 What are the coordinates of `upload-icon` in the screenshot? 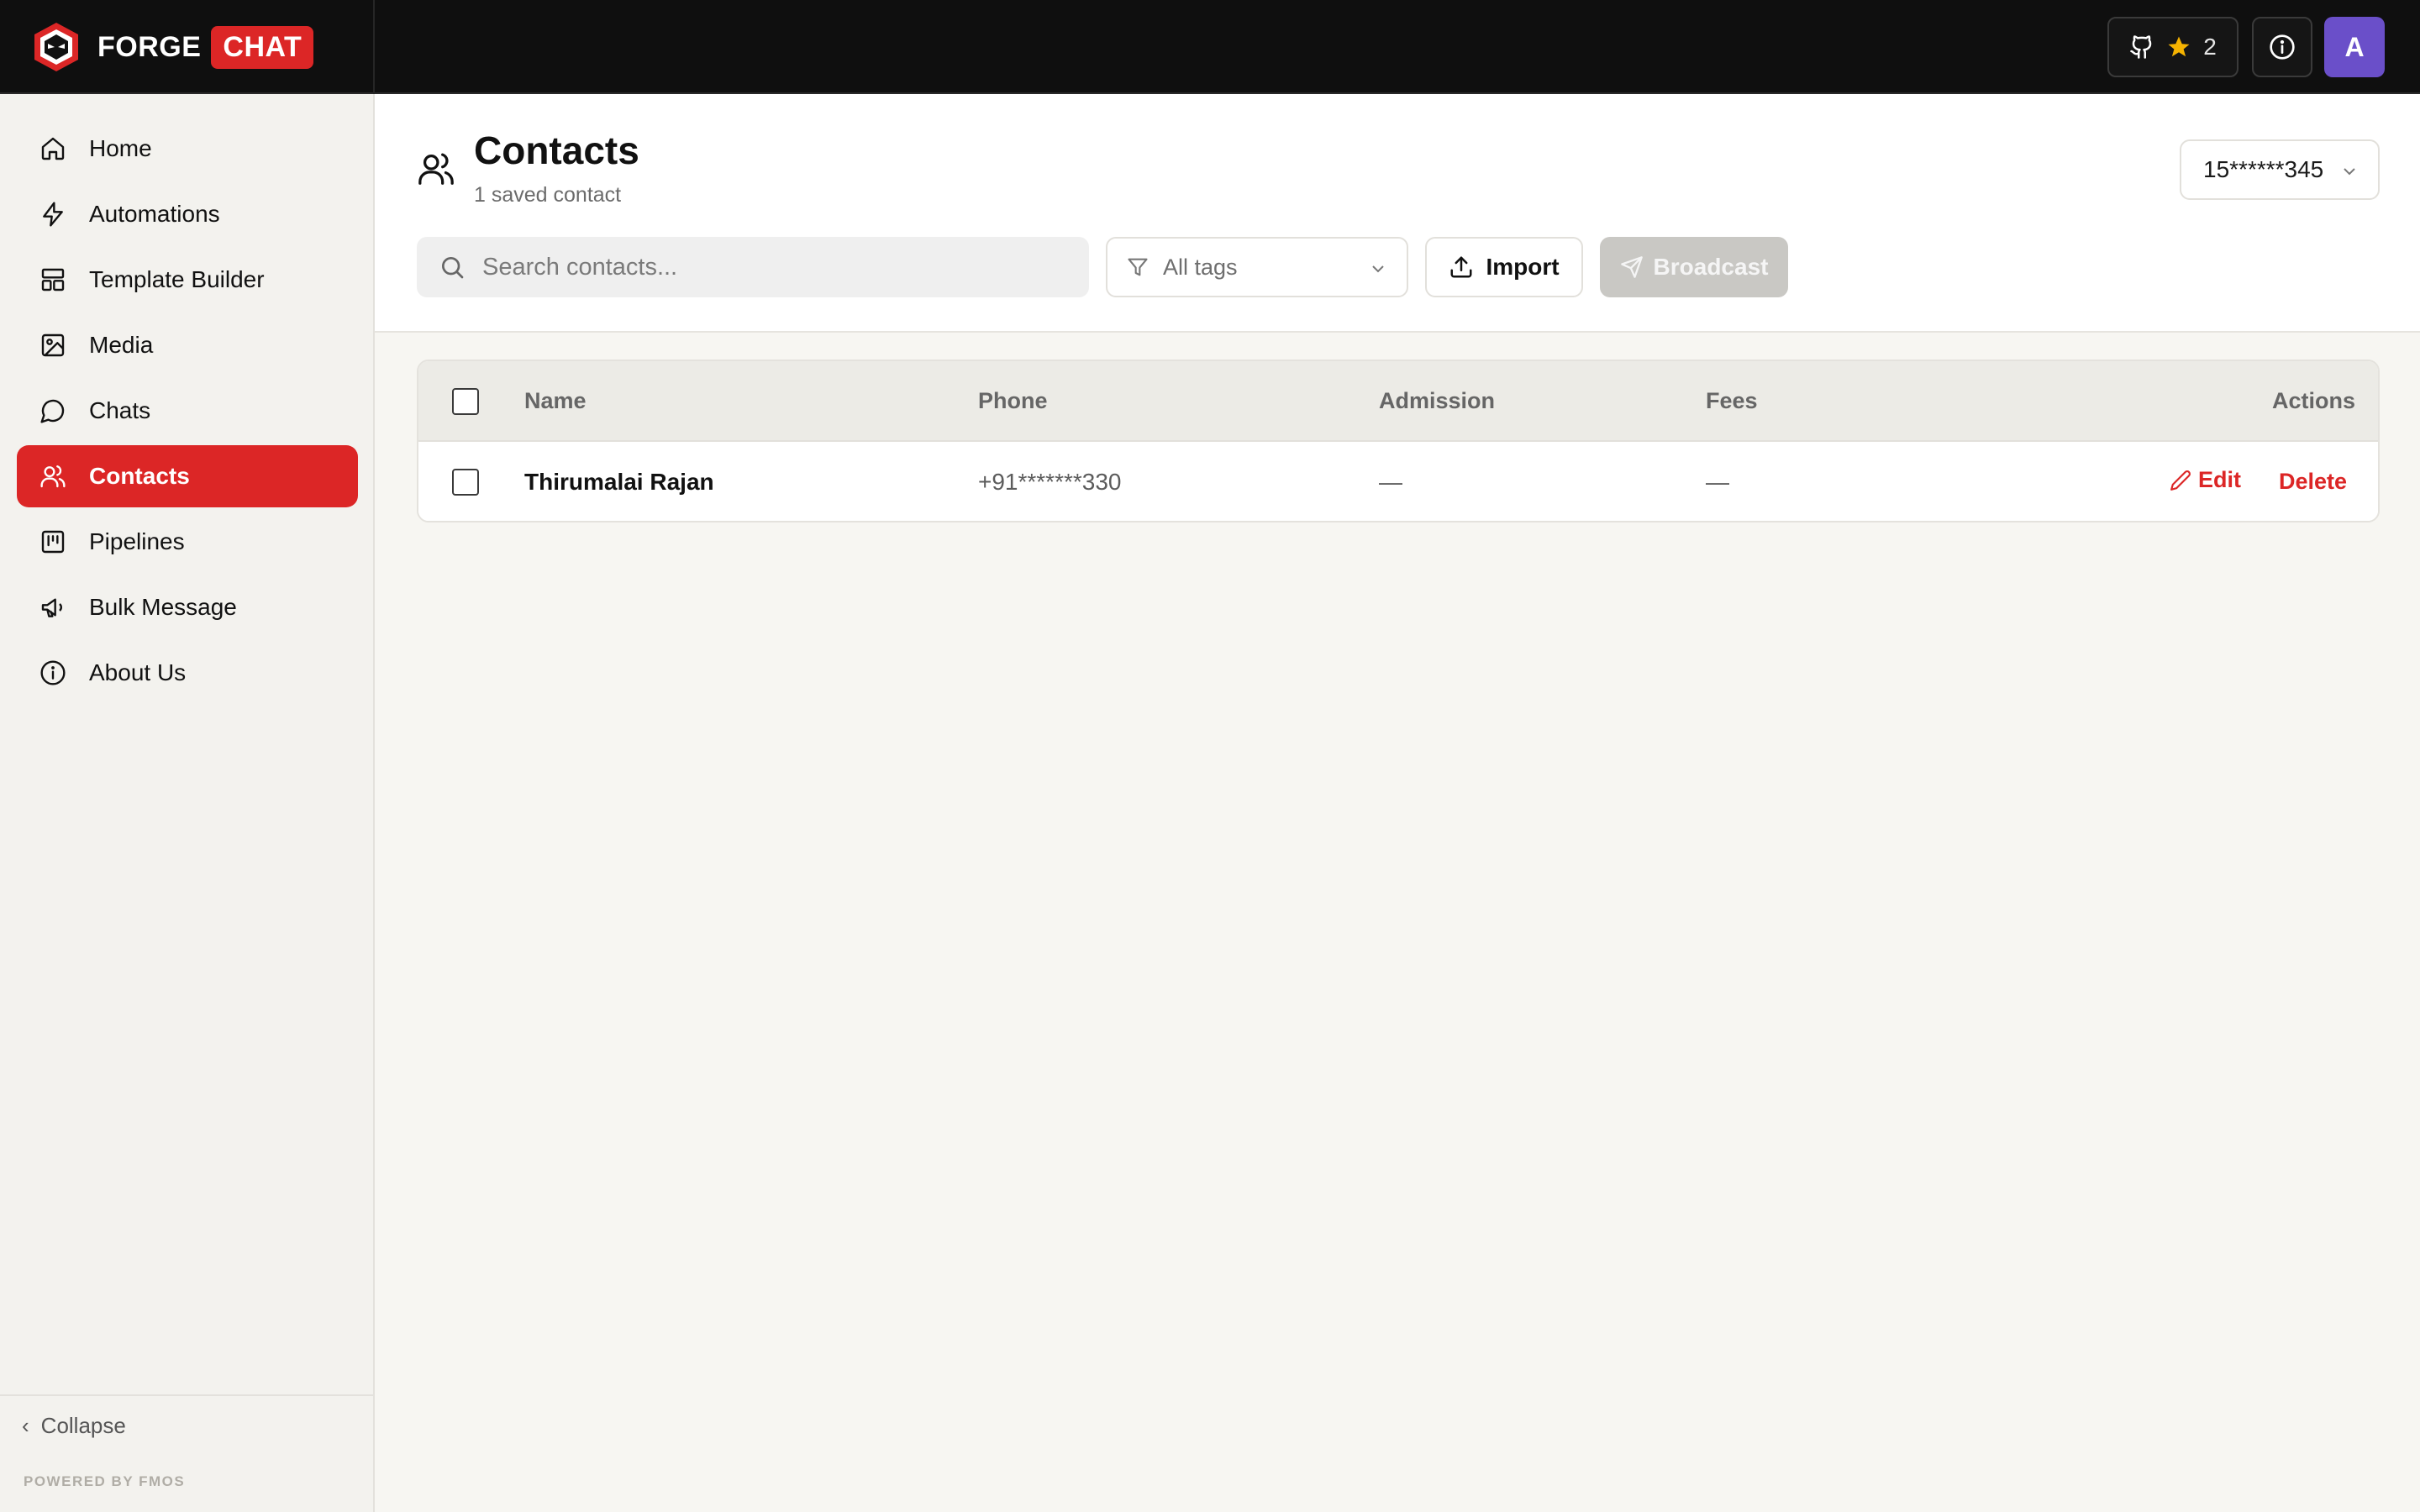 It's located at (1461, 267).